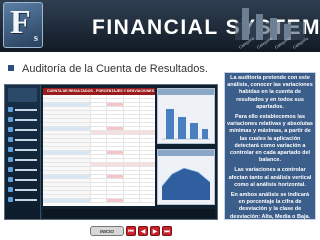 Image resolution: width=320 pixels, height=240 pixels. Describe the element at coordinates (167, 231) in the screenshot. I see `last-slide-button: ⏭` at that location.